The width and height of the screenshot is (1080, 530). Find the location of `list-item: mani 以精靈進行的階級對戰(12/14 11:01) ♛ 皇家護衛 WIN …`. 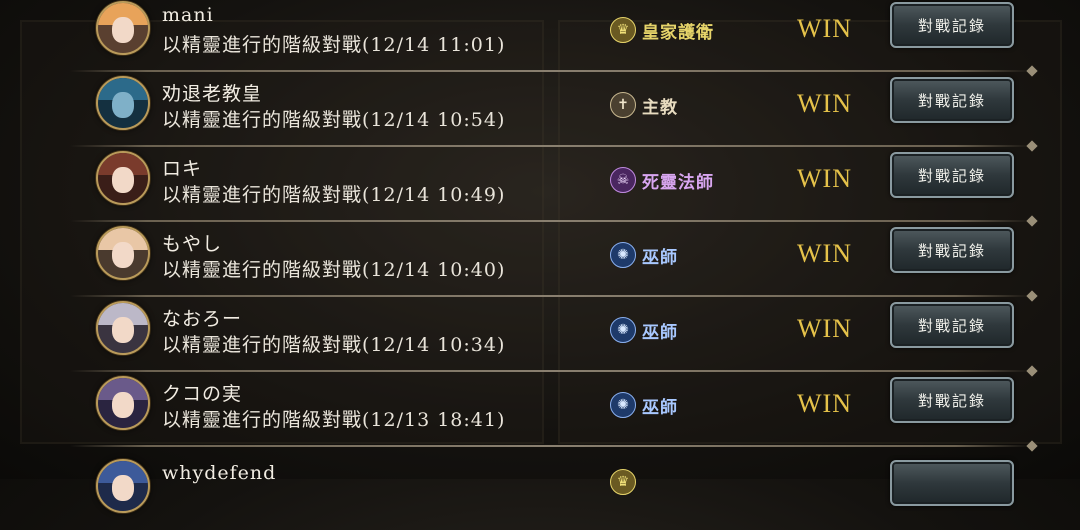

list-item: mani 以精靈進行的階級對戰(12/14 11:01) ♛ 皇家護衛 WIN … is located at coordinates (551, 36).